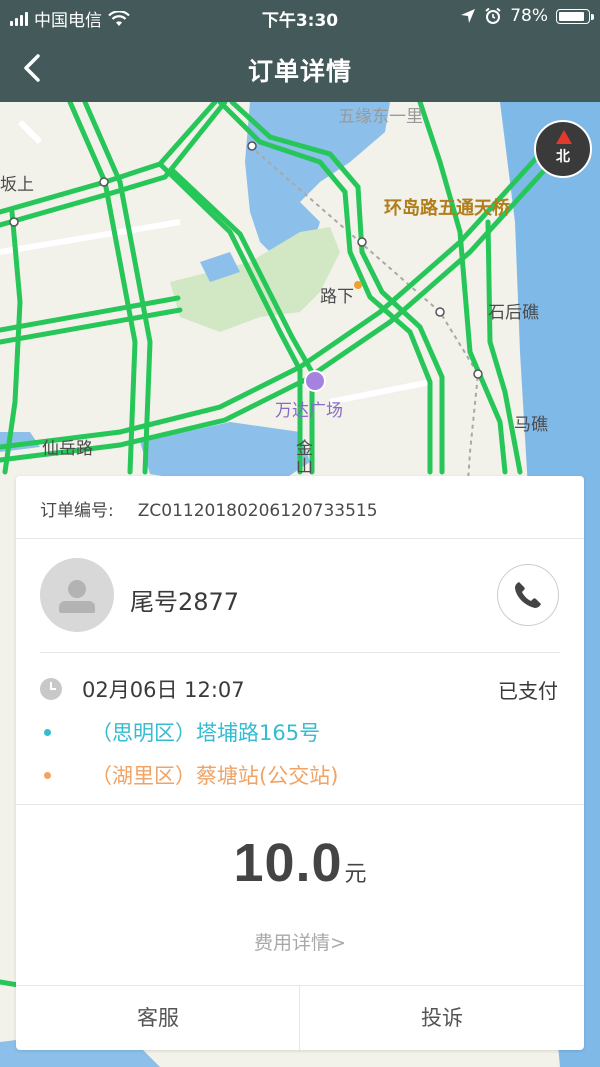 Image resolution: width=600 pixels, height=1067 pixels. What do you see at coordinates (158, 1018) in the screenshot?
I see `customer-service-button: 客服` at bounding box center [158, 1018].